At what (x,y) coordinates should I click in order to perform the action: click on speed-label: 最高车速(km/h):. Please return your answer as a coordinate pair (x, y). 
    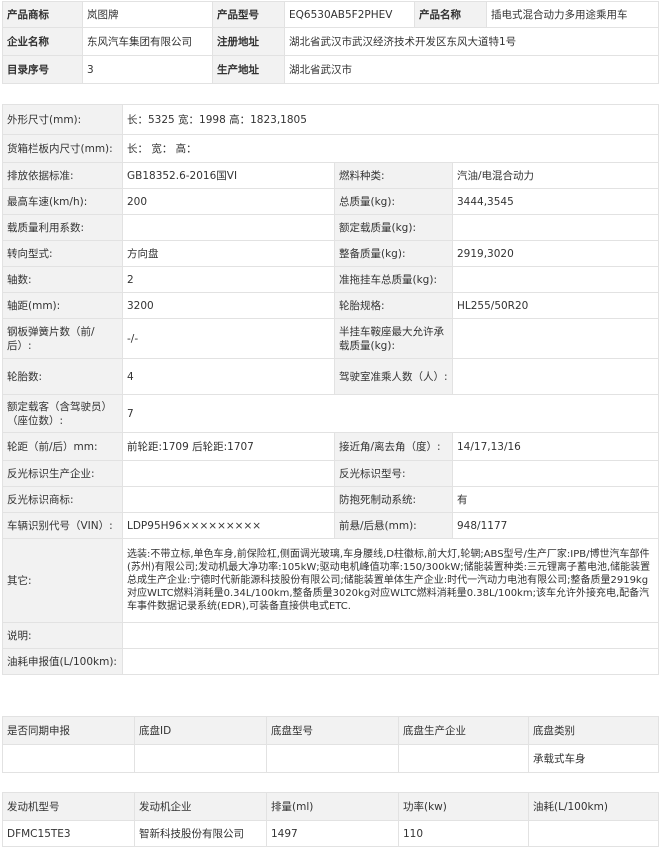
    Looking at the image, I should click on (62, 201).